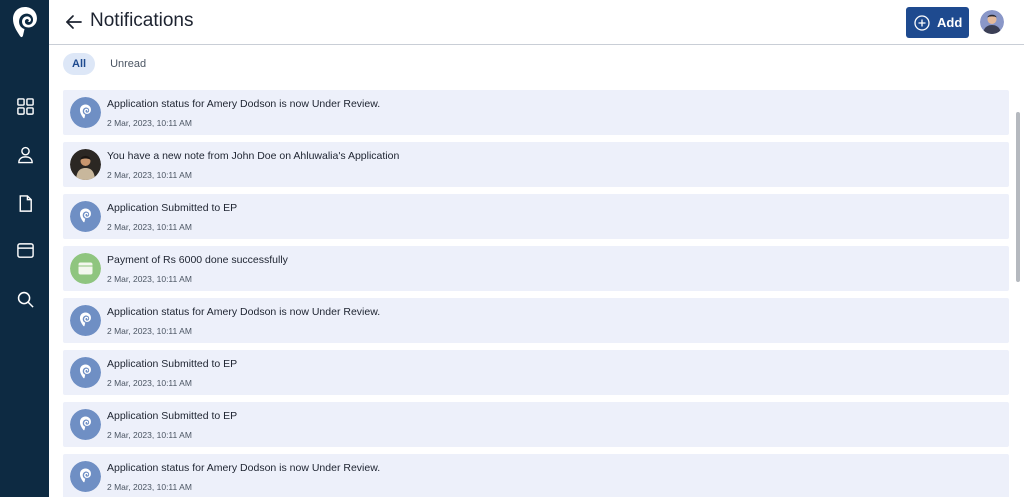  What do you see at coordinates (536, 22) in the screenshot?
I see `header: Notifications Add` at bounding box center [536, 22].